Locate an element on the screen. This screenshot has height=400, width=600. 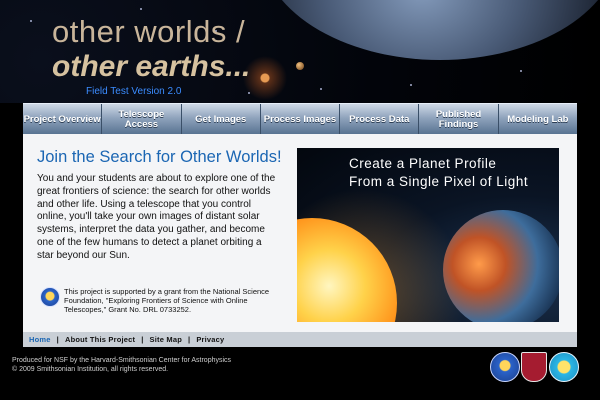
footer-link-about: About This Project is located at coordinates (100, 339).